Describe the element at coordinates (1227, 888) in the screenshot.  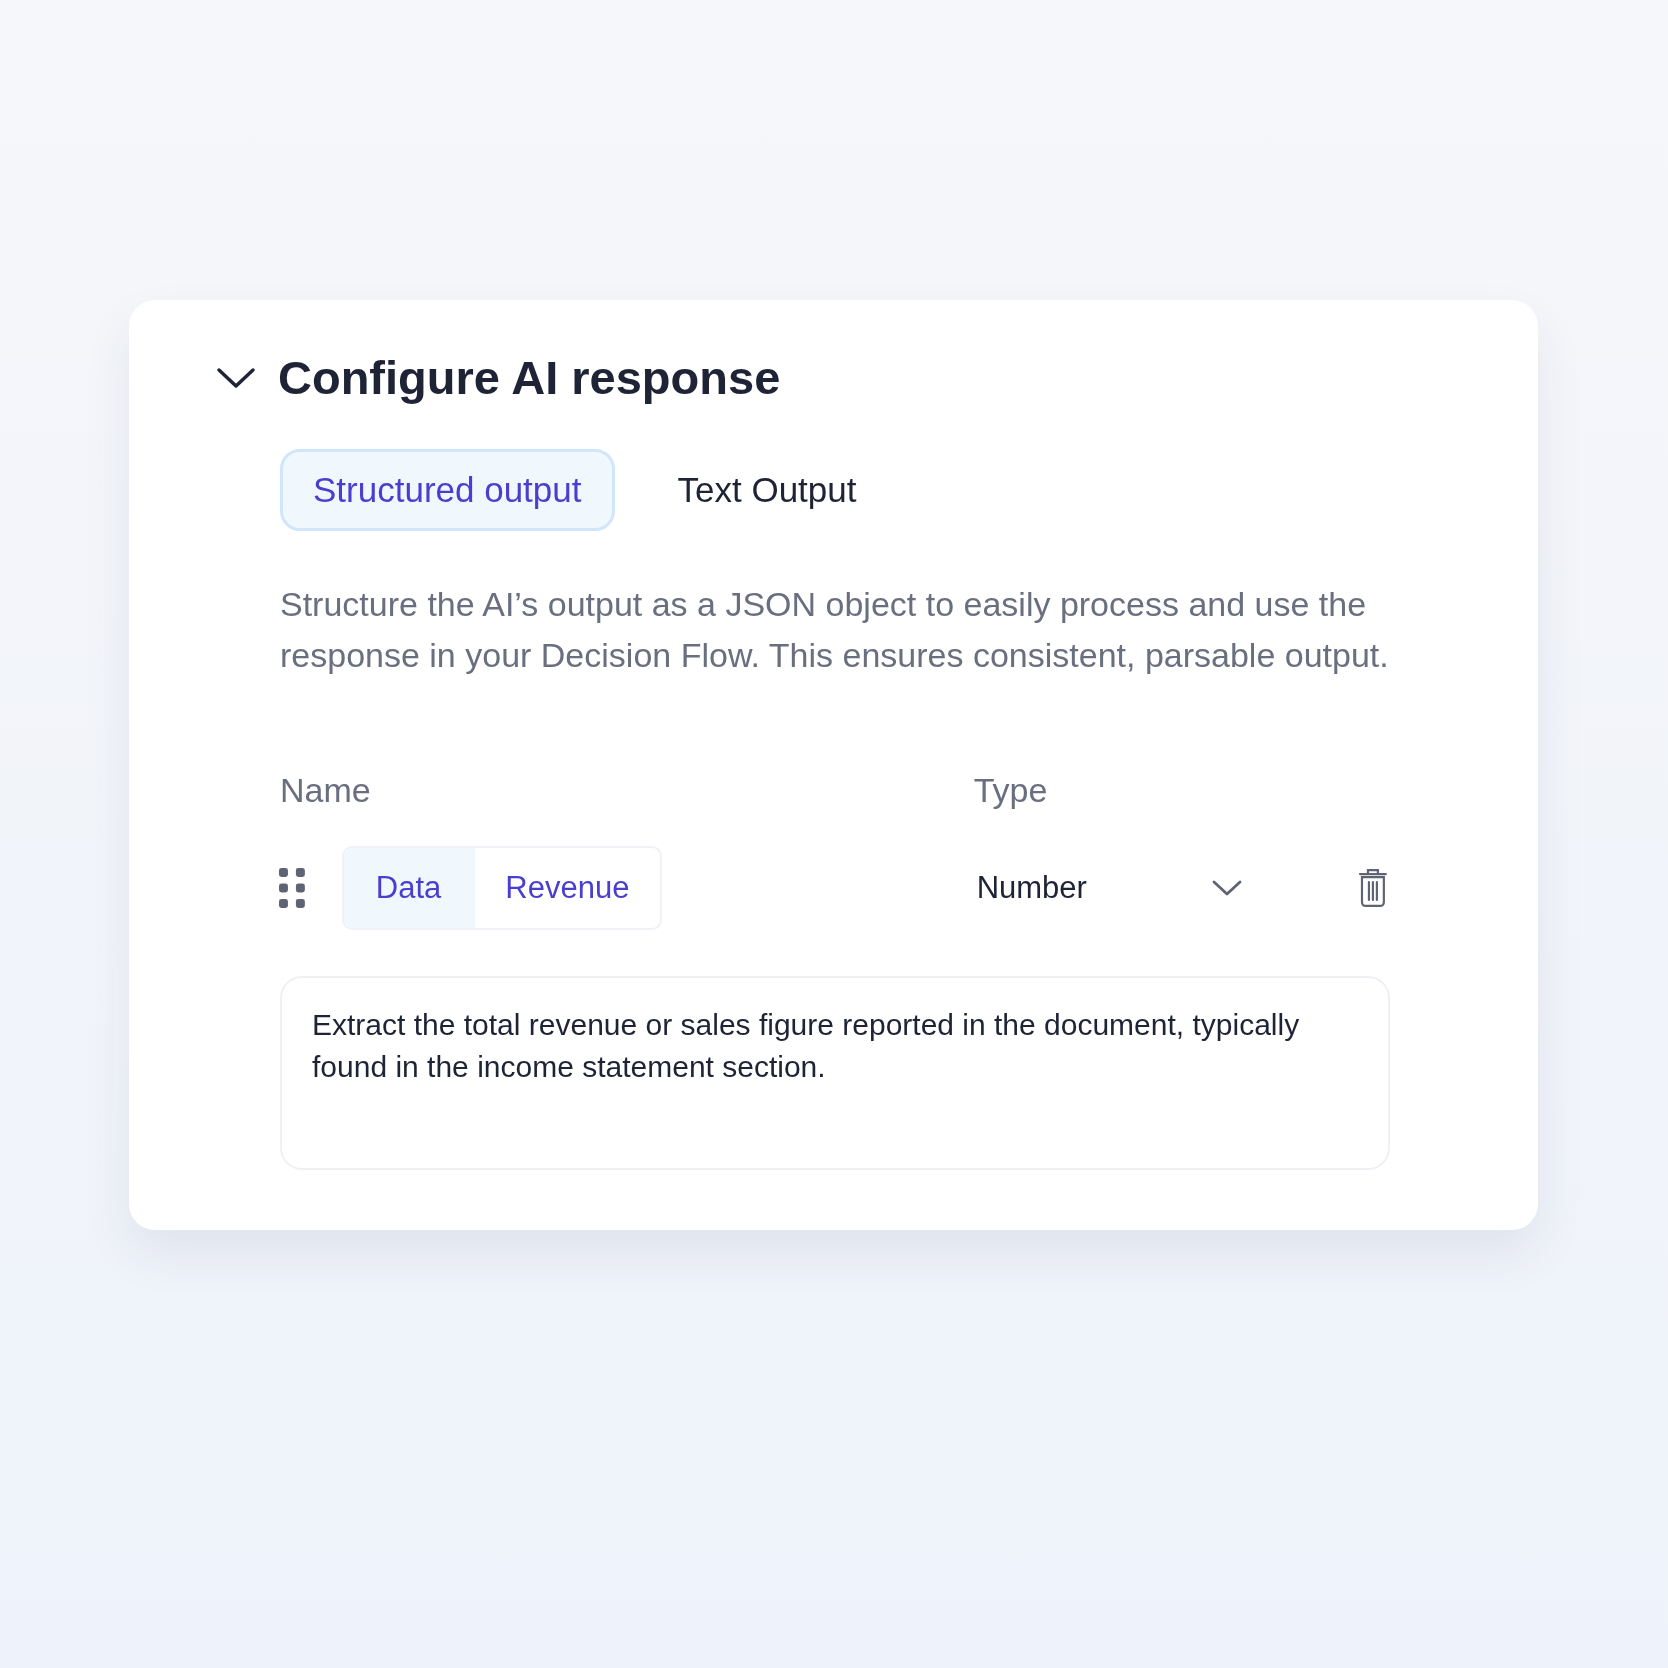
I see `chevron-down-icon` at that location.